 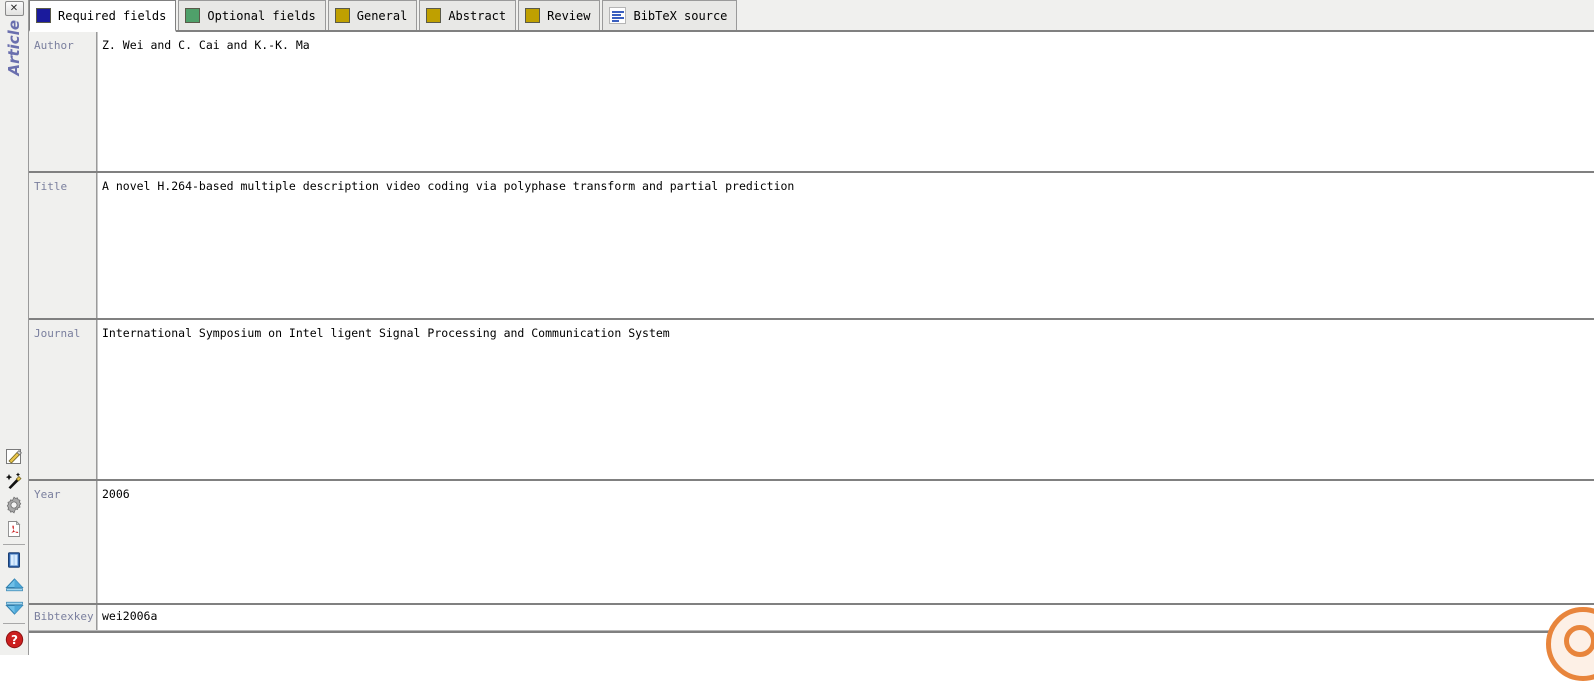 What do you see at coordinates (477, 15) in the screenshot?
I see `tab-label: Abstract` at bounding box center [477, 15].